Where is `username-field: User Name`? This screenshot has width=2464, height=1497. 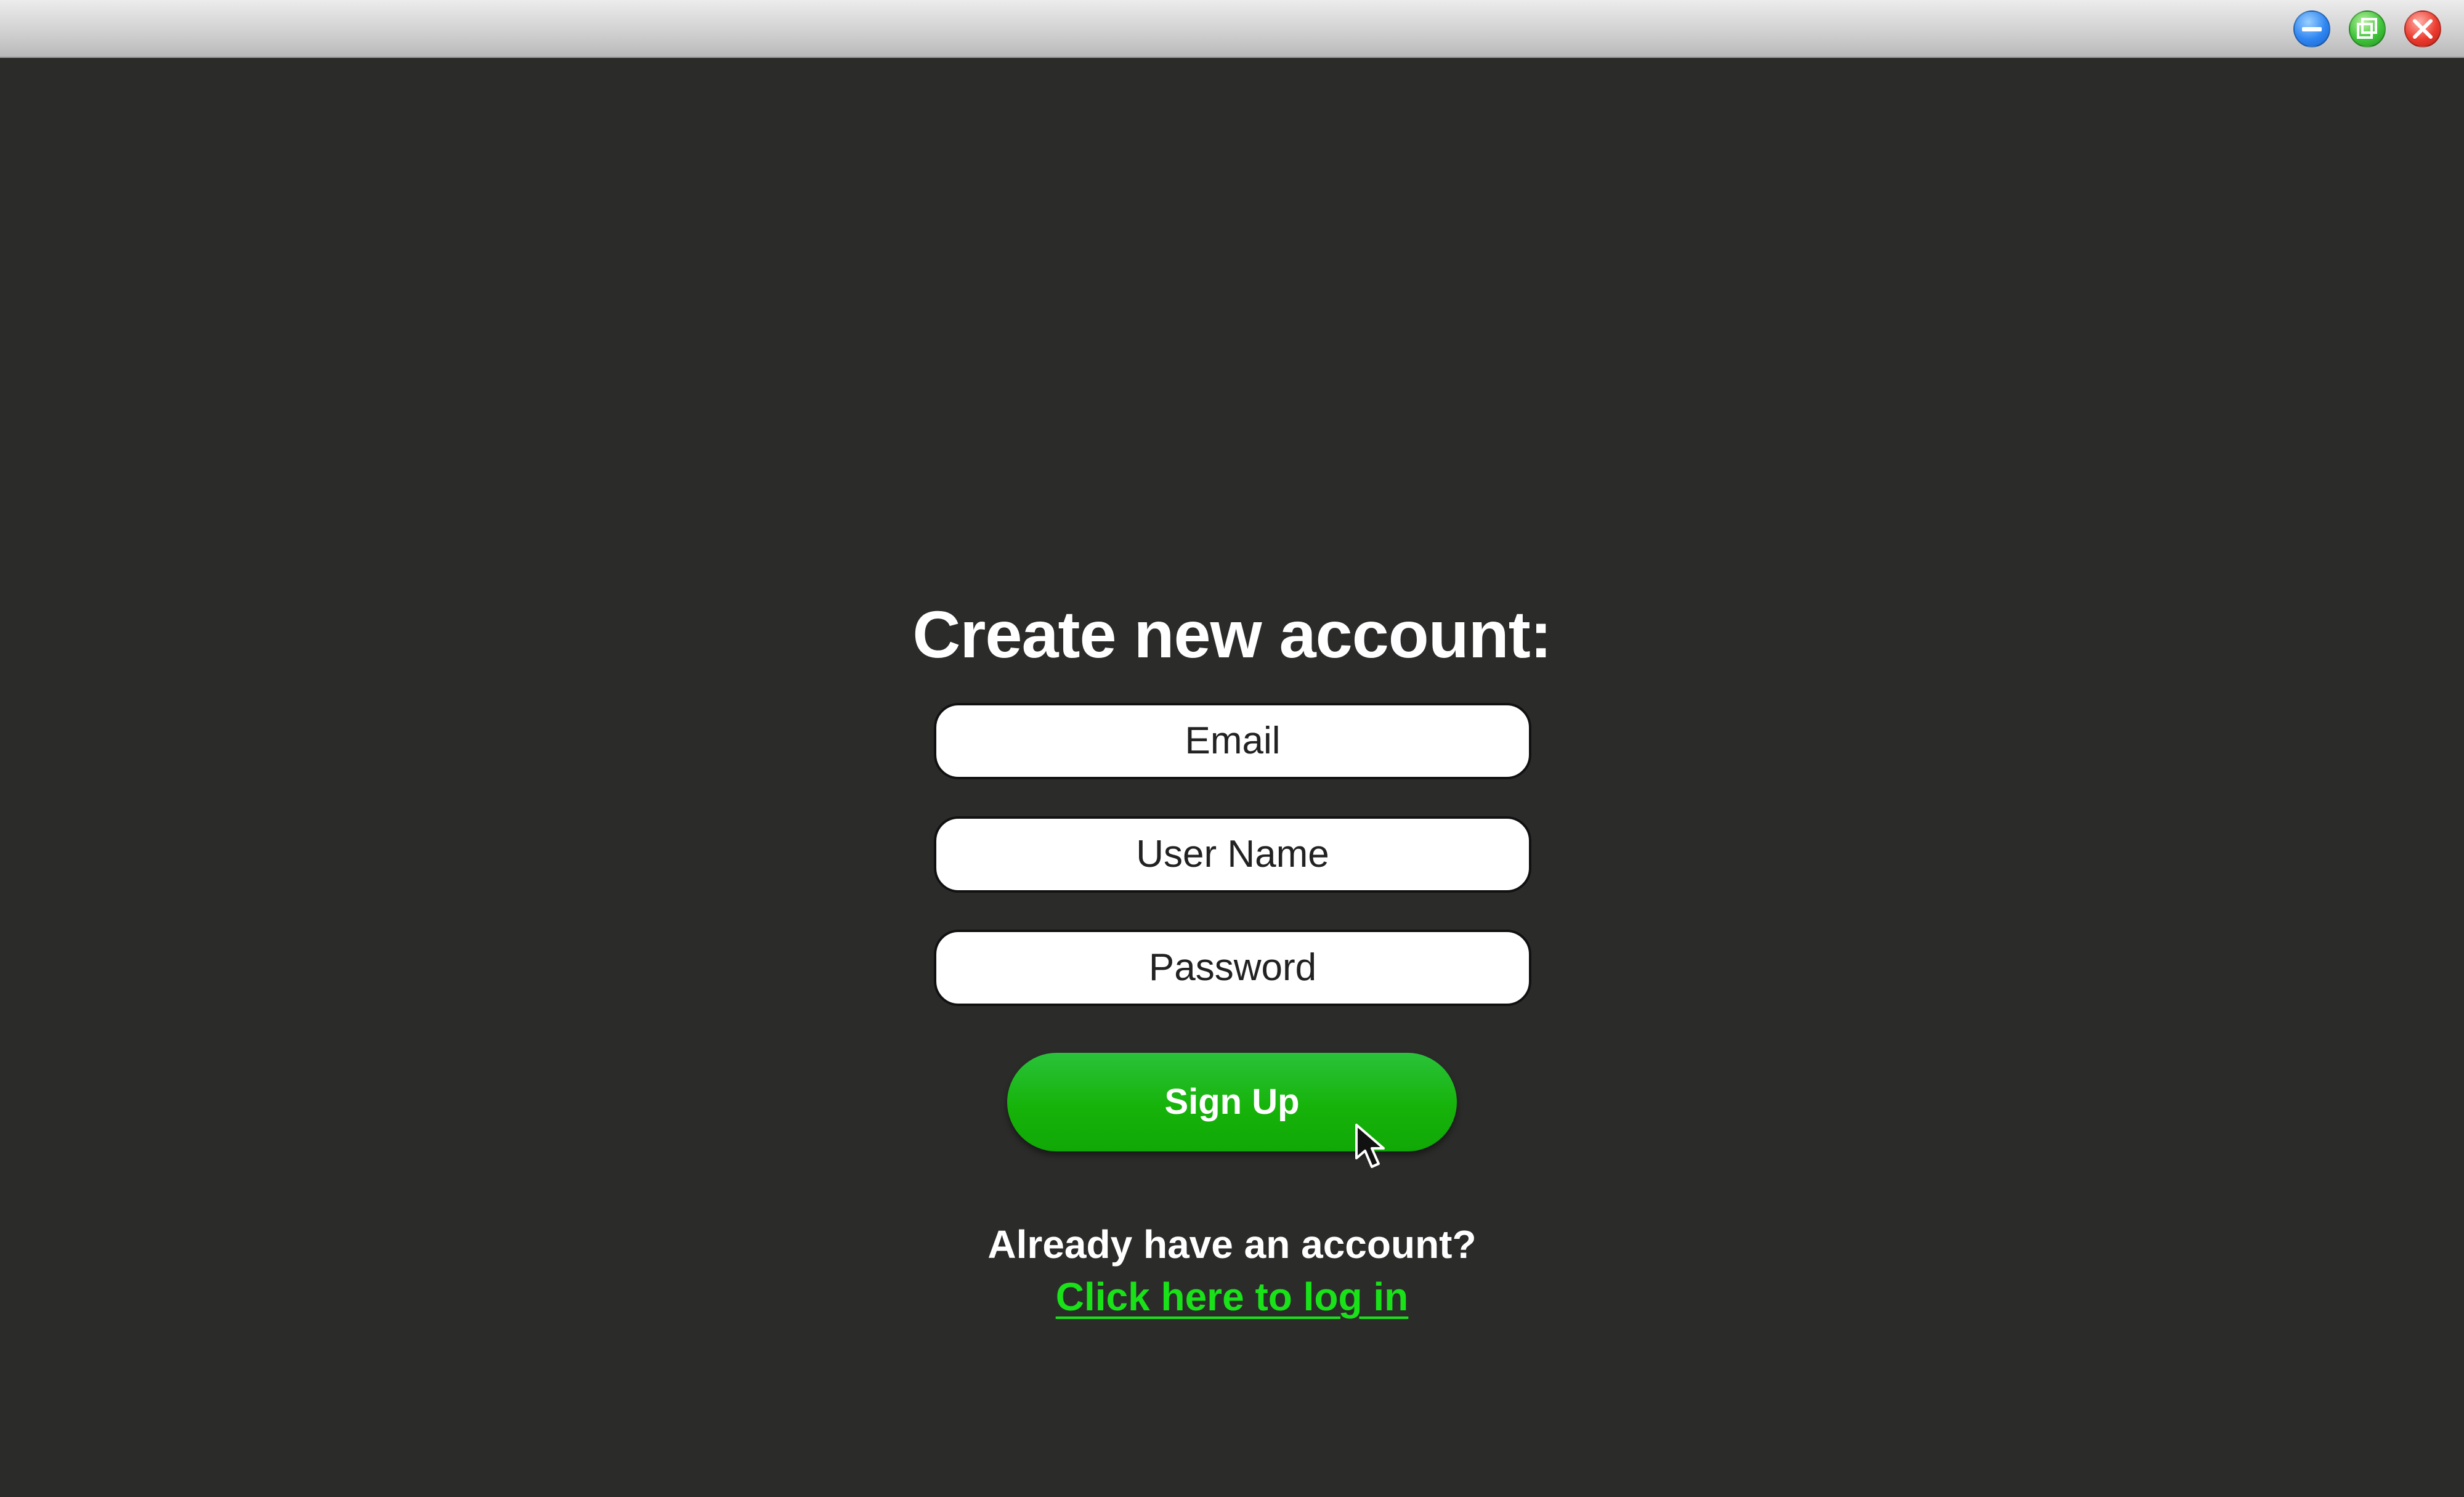
username-field: User Name is located at coordinates (1232, 855).